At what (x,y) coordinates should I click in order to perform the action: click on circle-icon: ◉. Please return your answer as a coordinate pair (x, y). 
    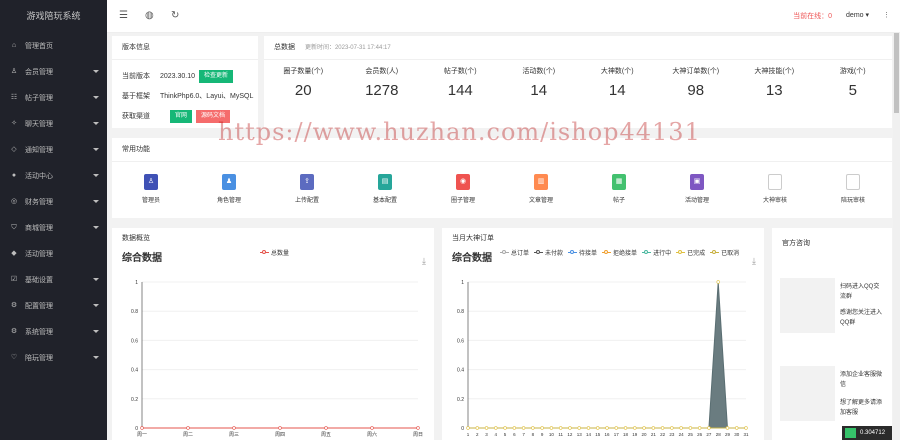
    Looking at the image, I should click on (463, 182).